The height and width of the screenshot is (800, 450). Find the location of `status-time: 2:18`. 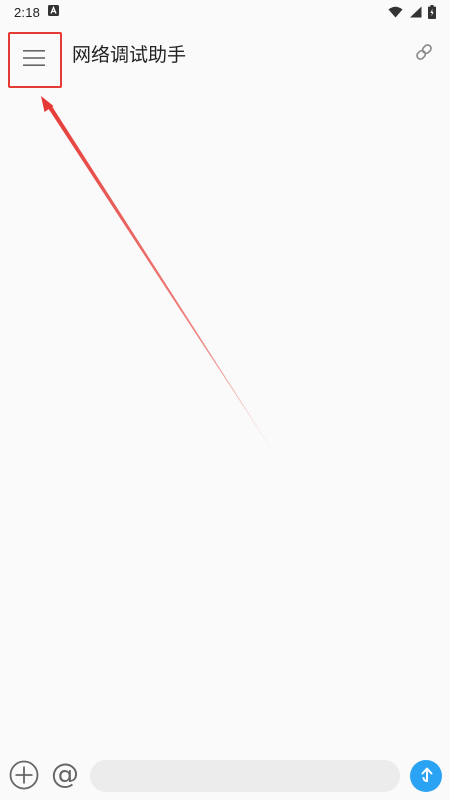

status-time: 2:18 is located at coordinates (27, 12).